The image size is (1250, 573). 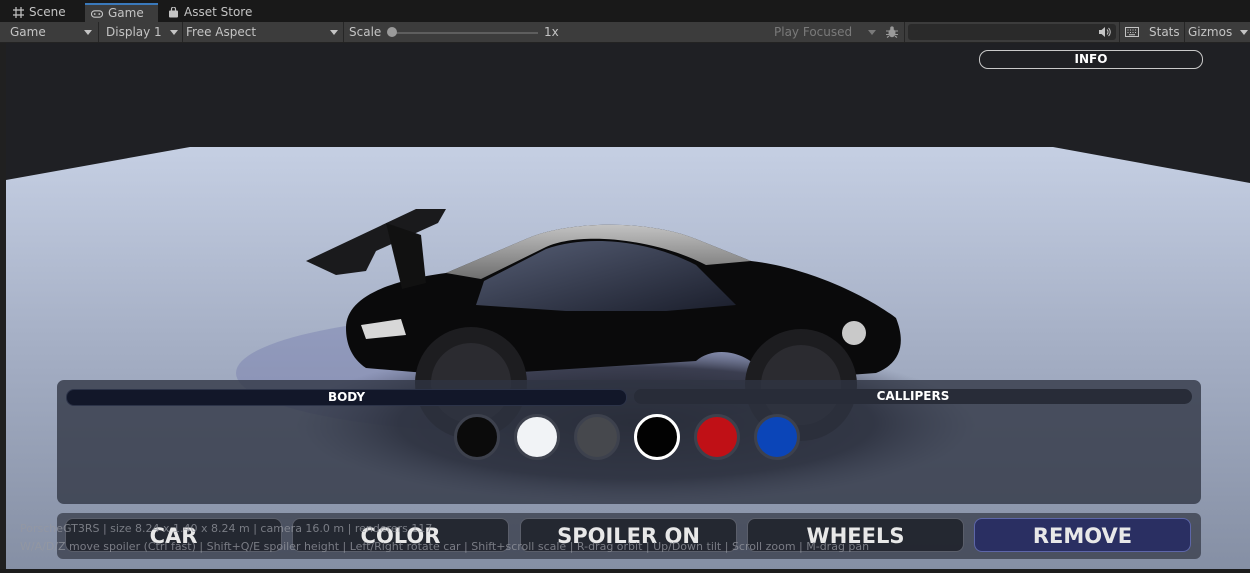 What do you see at coordinates (551, 32) in the screenshot?
I see `scale-value: 1x` at bounding box center [551, 32].